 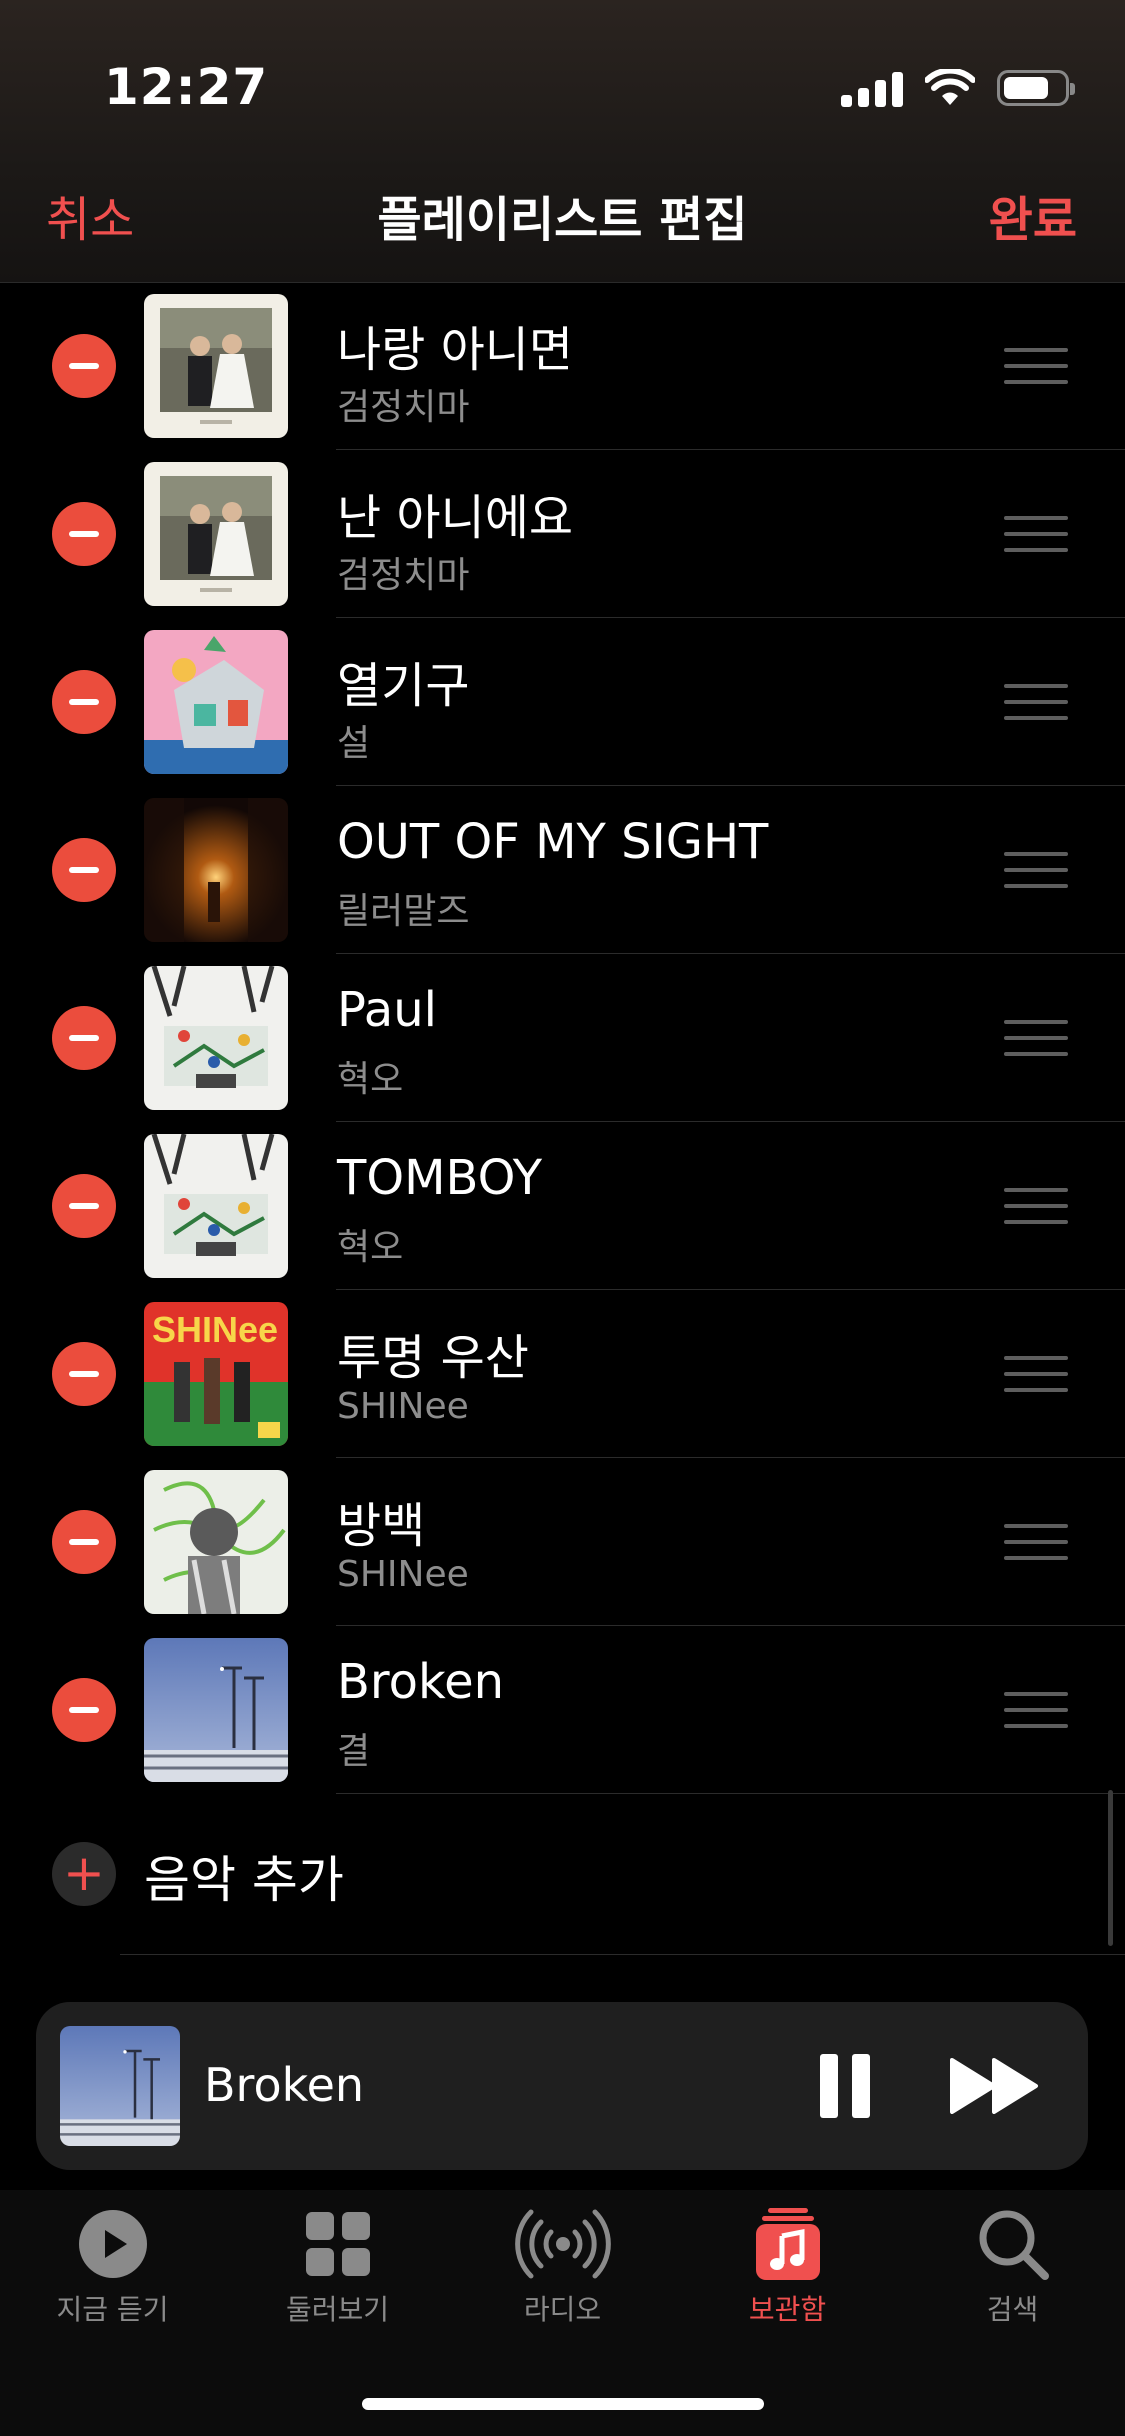 I want to click on song-title: 열기구, so click(x=403, y=686).